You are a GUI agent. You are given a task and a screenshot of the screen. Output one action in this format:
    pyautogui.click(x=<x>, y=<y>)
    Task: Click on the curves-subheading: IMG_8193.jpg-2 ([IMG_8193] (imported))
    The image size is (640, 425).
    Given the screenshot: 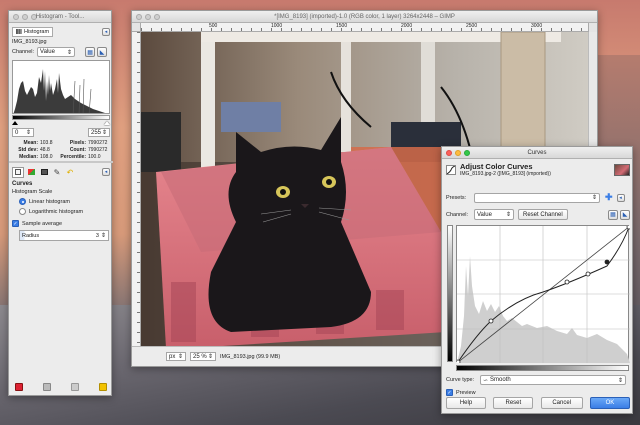 What is the action you would take?
    pyautogui.click(x=505, y=174)
    